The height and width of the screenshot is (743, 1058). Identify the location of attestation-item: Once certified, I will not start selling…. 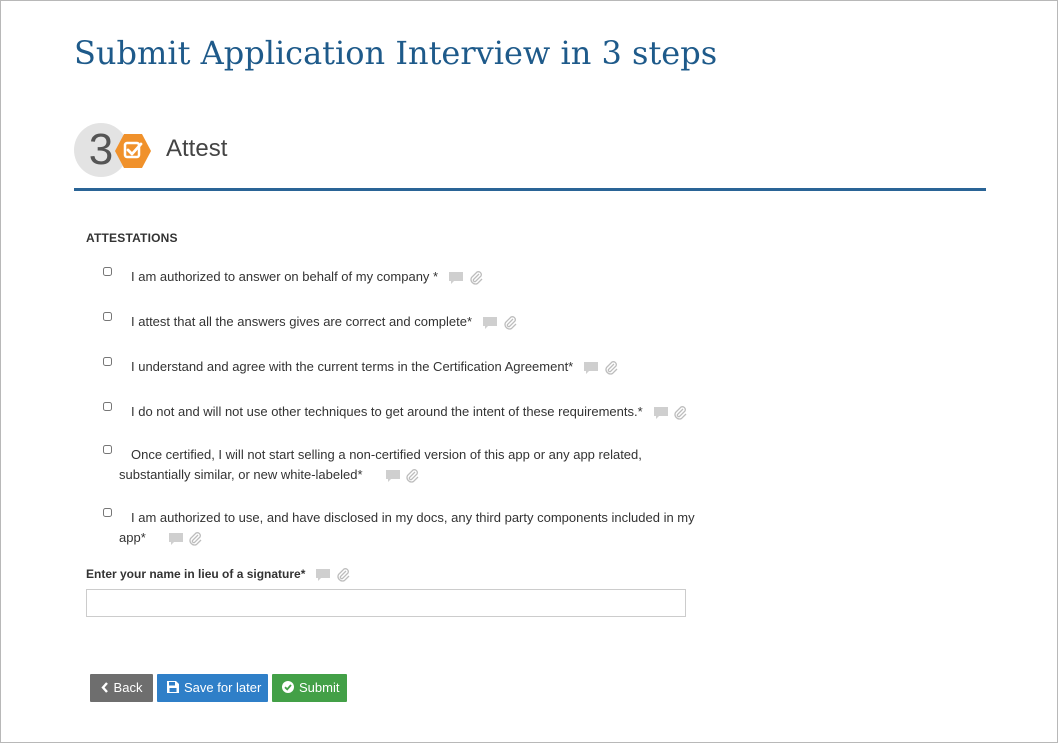
(395, 465).